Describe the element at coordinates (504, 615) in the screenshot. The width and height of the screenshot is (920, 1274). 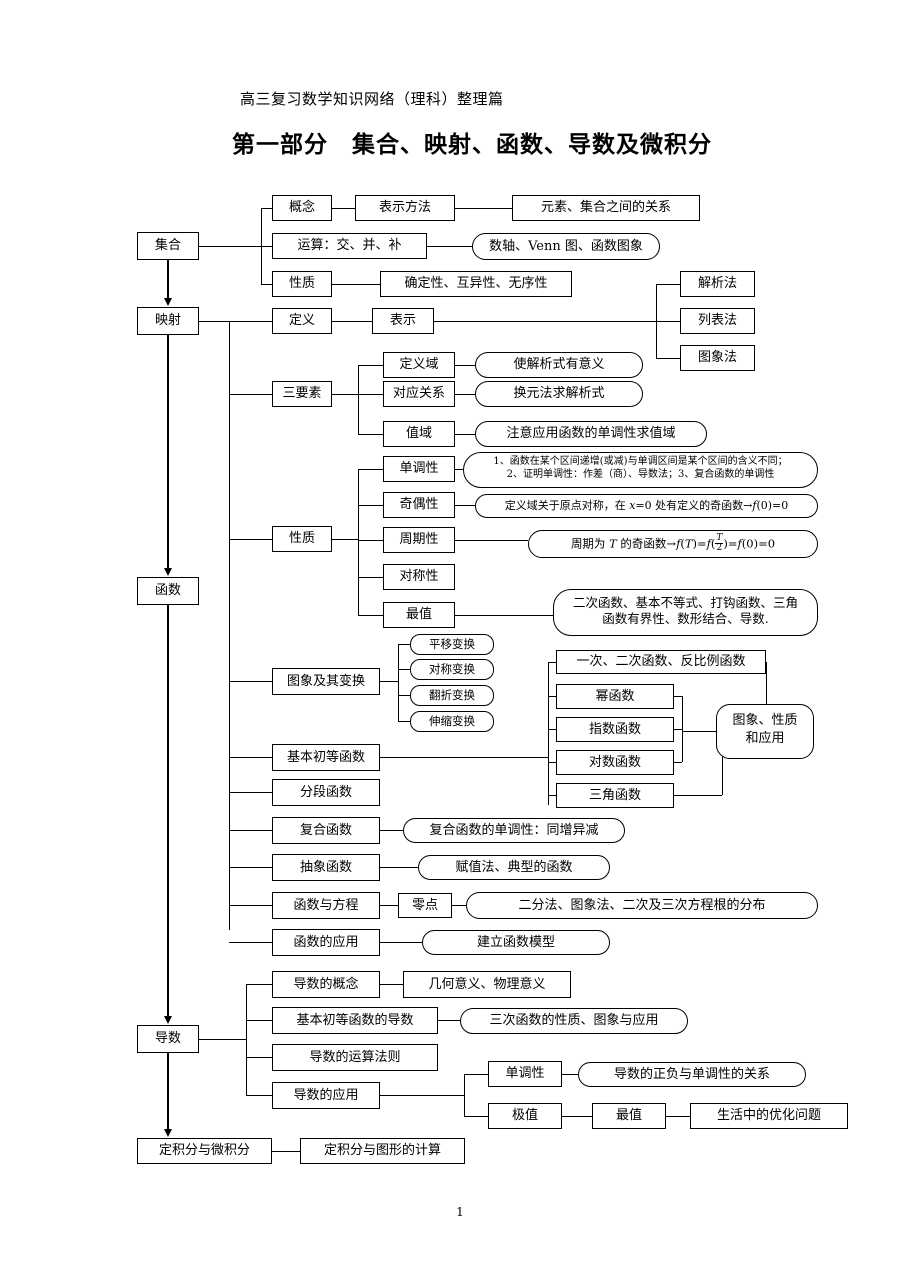
I see `connector-extremum-detail` at that location.